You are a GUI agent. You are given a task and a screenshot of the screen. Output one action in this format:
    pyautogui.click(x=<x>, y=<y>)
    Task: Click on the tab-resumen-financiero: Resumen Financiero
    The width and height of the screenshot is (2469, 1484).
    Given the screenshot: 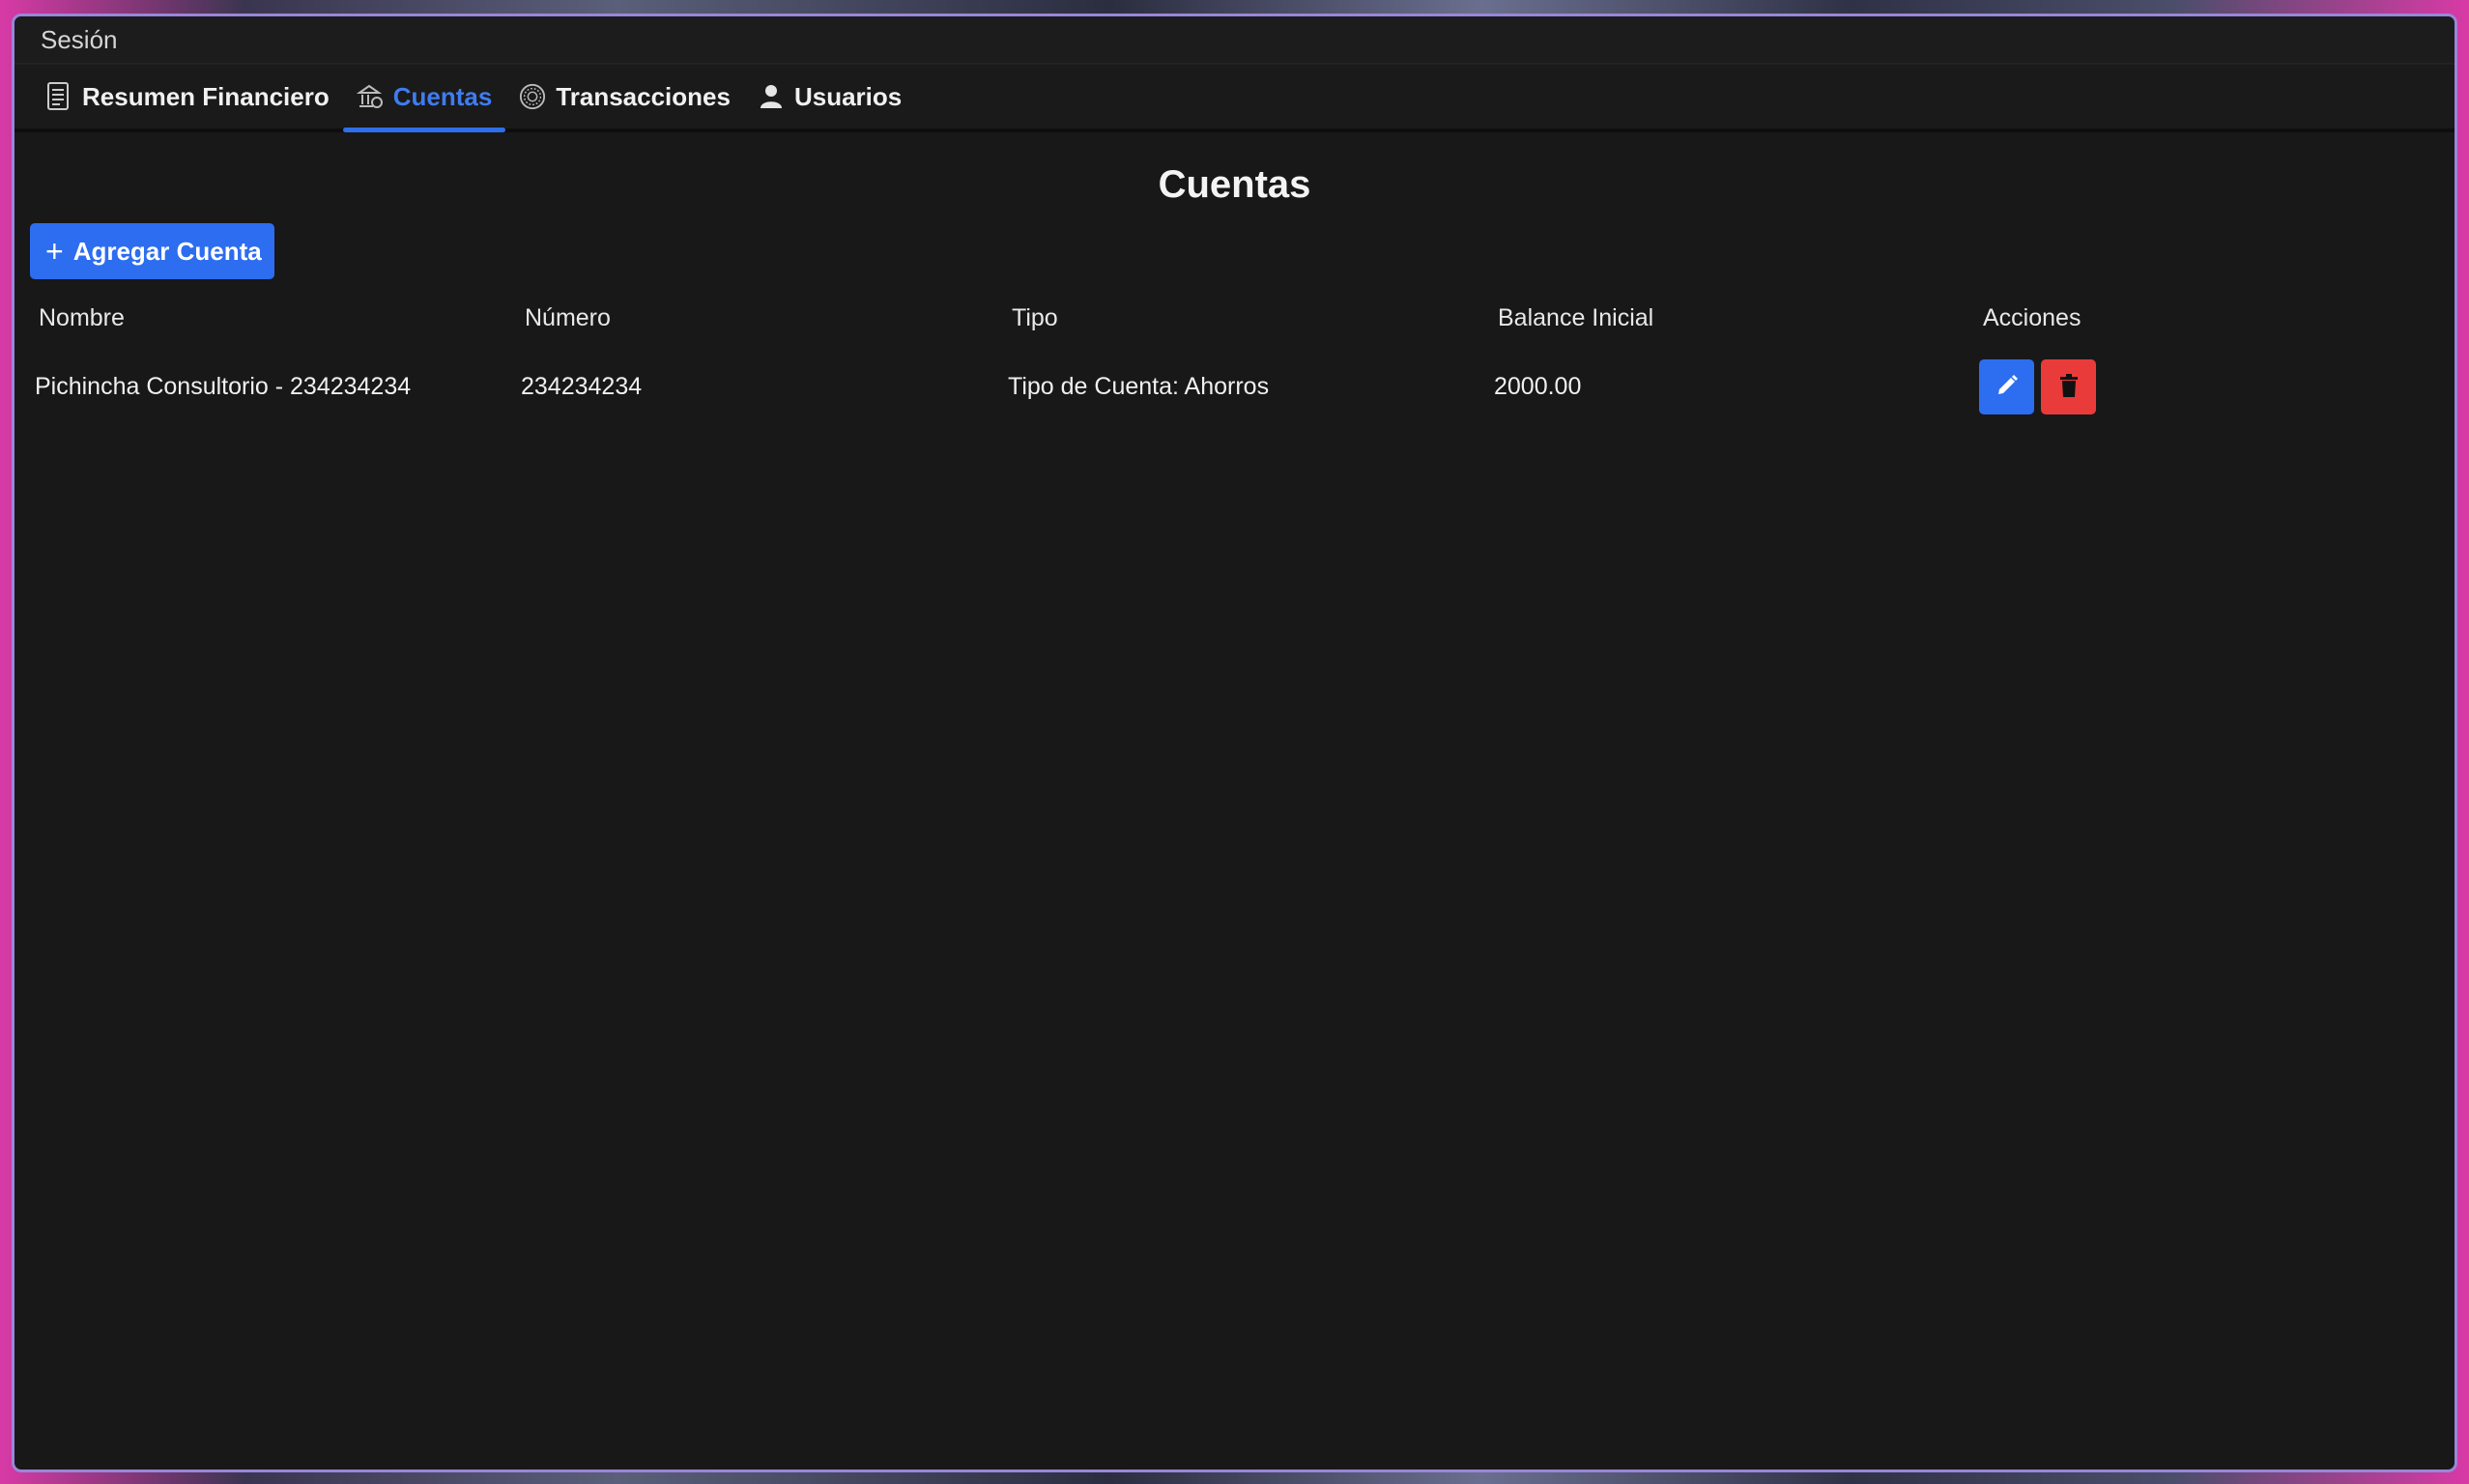 What is the action you would take?
    pyautogui.click(x=187, y=96)
    